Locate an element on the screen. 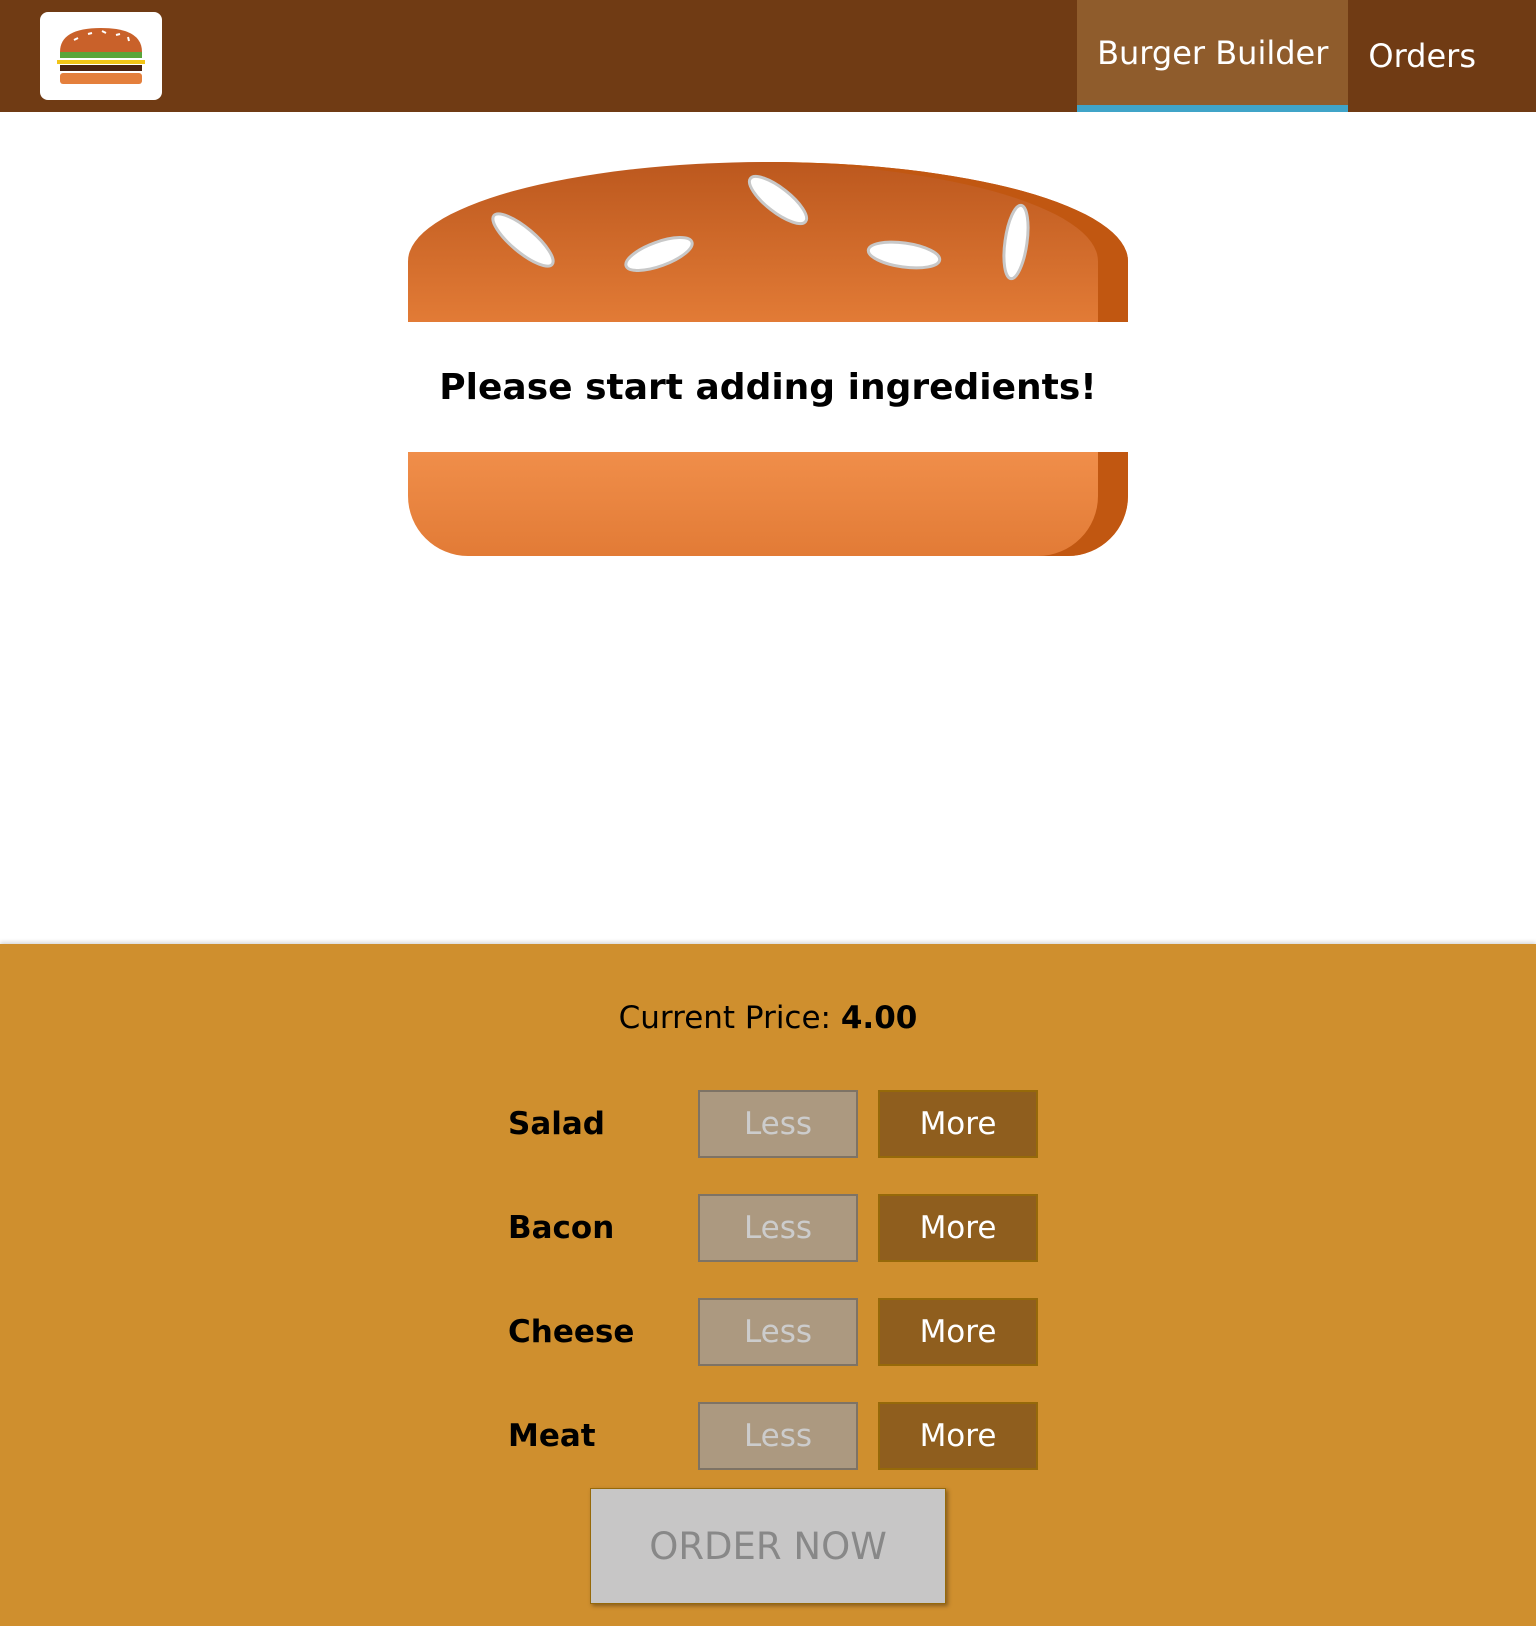 The width and height of the screenshot is (1536, 1626). order-now-button: ORDER NOW is located at coordinates (768, 1546).